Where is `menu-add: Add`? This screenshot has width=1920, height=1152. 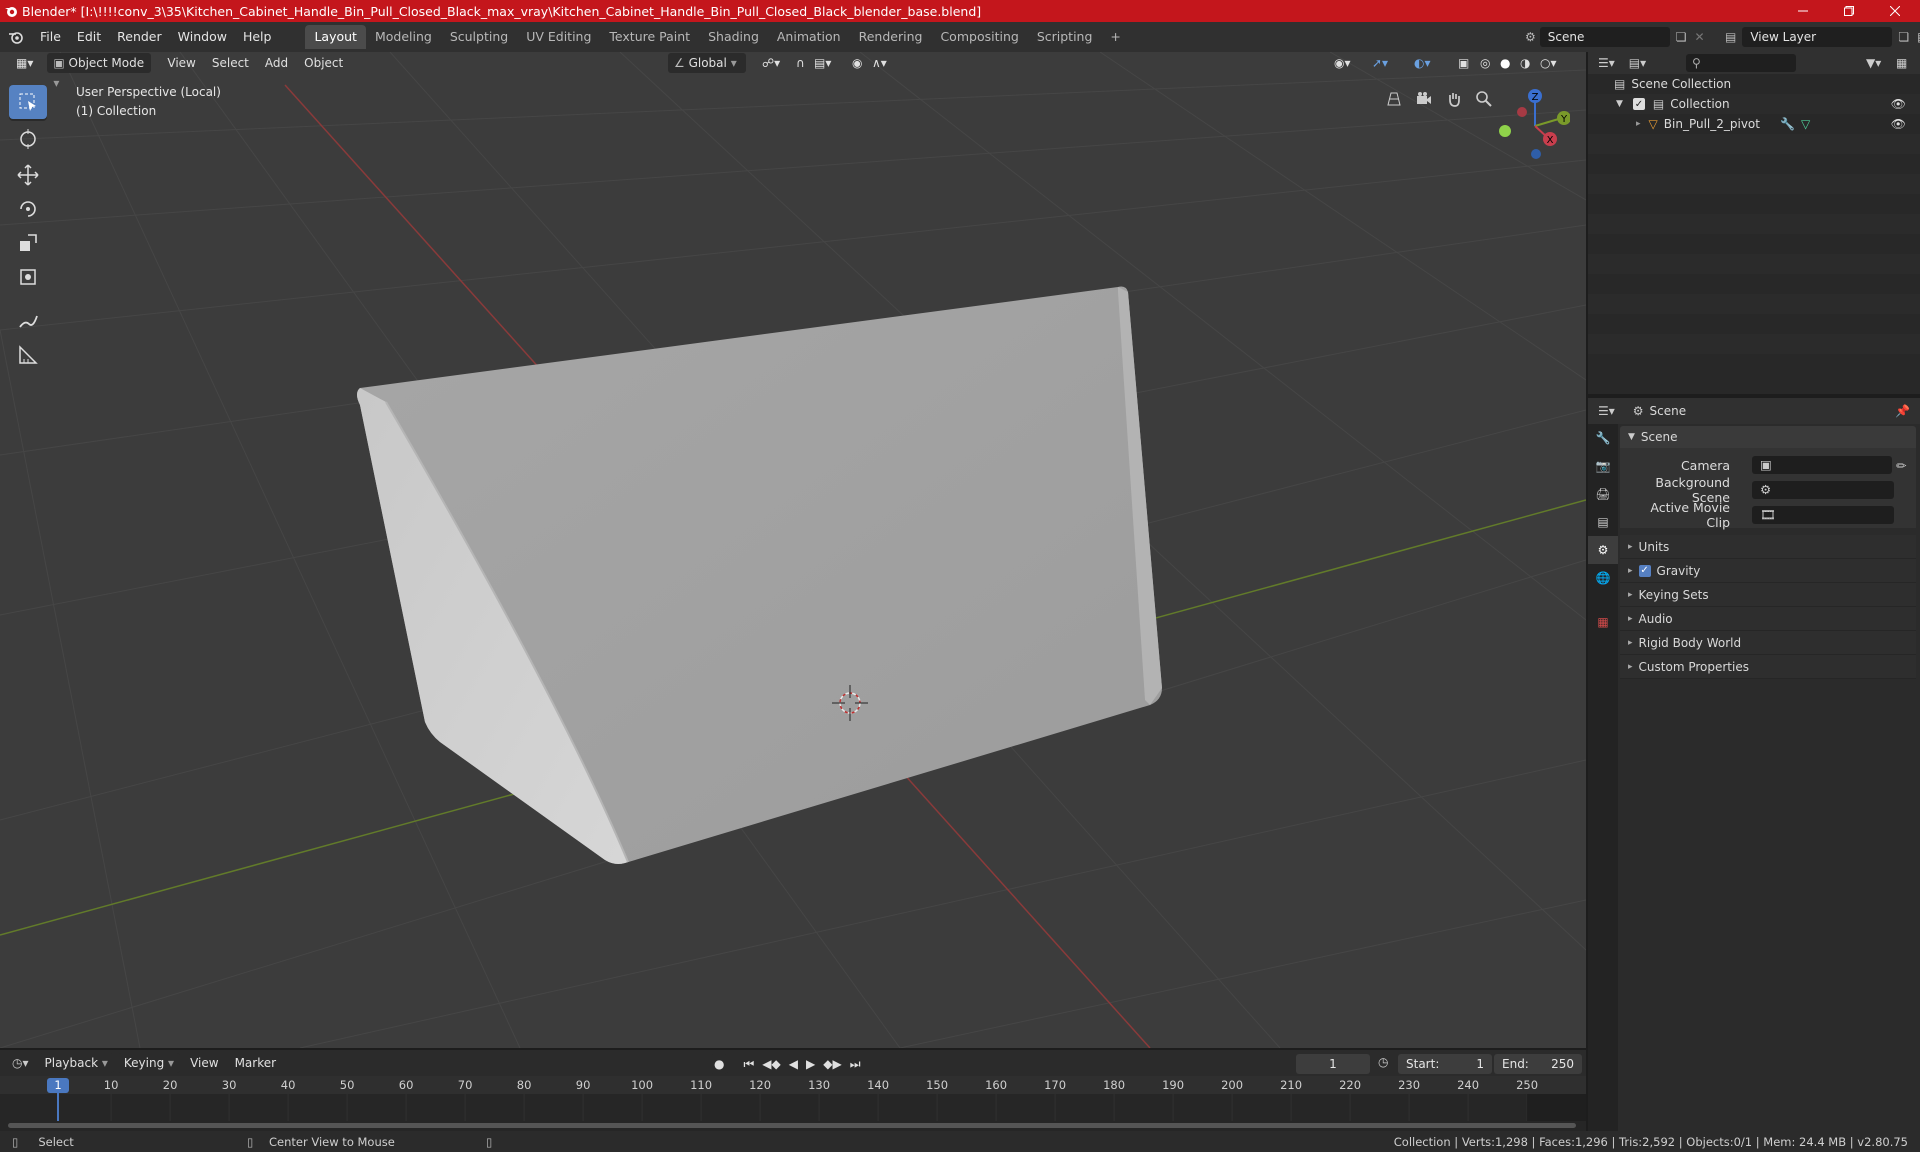 menu-add: Add is located at coordinates (276, 63).